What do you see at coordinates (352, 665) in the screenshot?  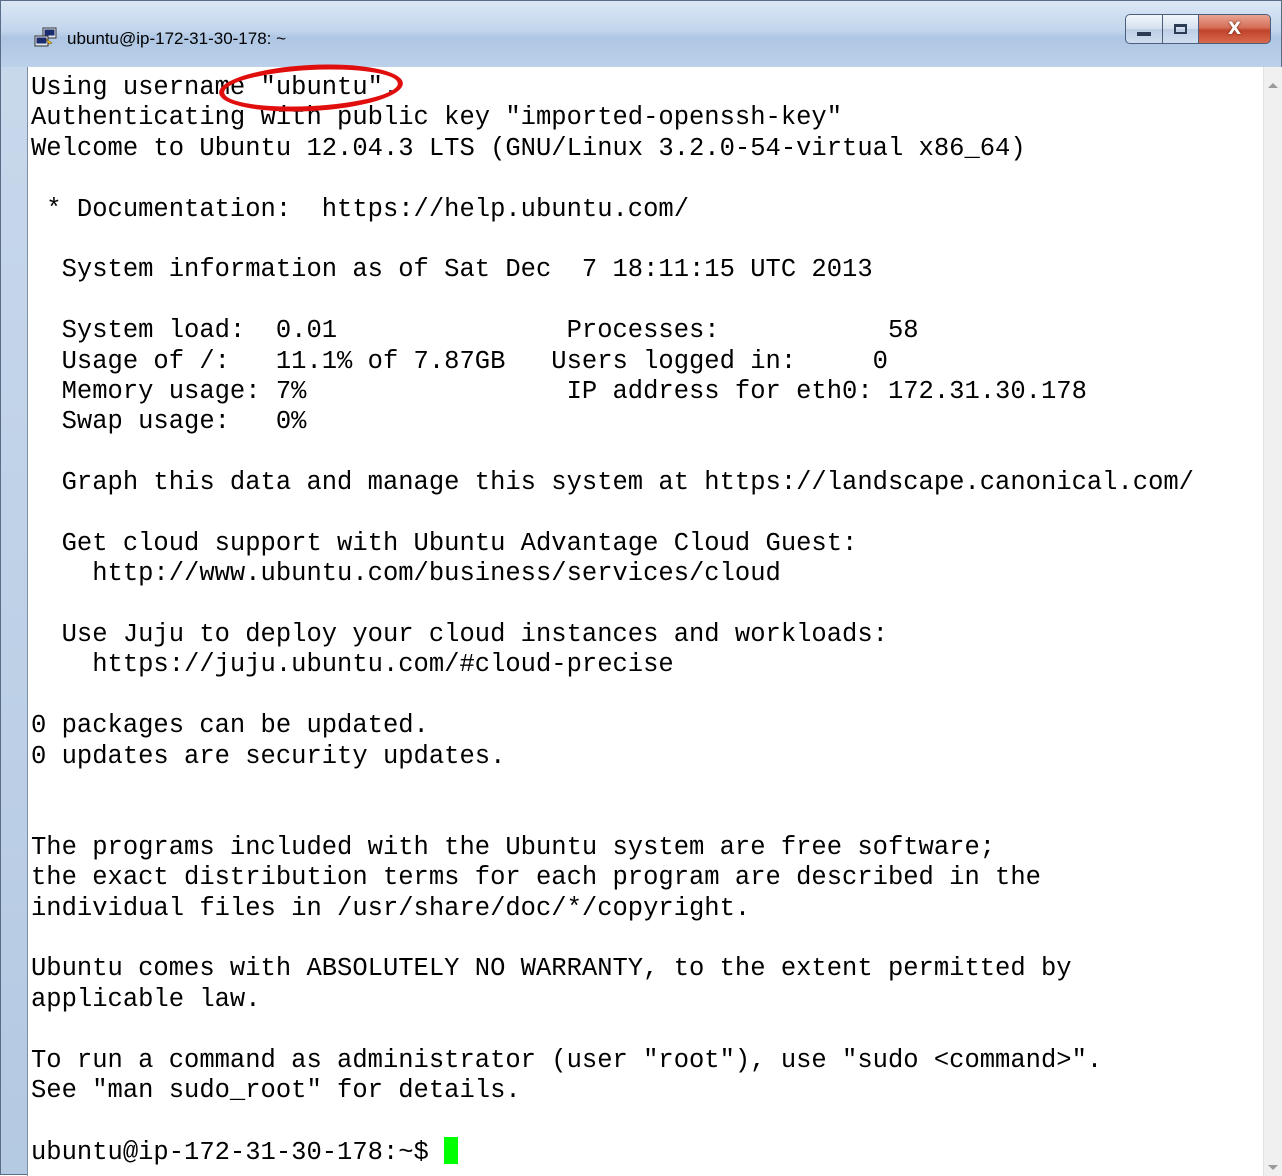 I see `terminal-line: https://juju.ubuntu.com/#cloud-precise` at bounding box center [352, 665].